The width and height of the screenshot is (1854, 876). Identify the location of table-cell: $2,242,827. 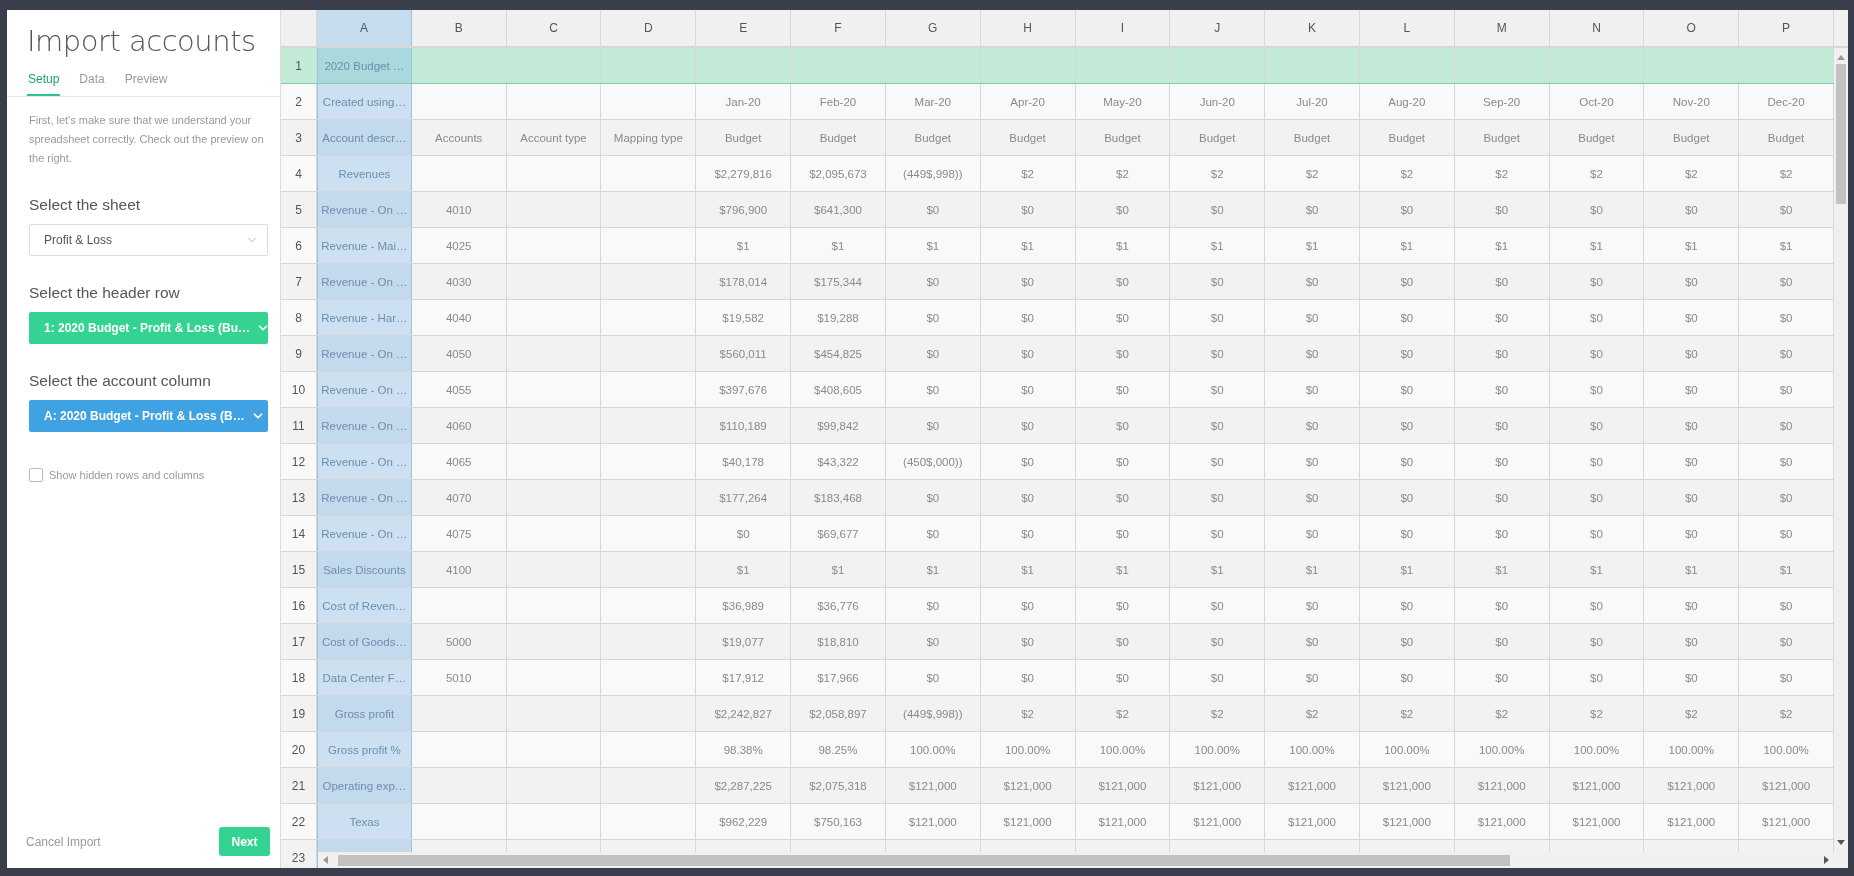
(744, 713).